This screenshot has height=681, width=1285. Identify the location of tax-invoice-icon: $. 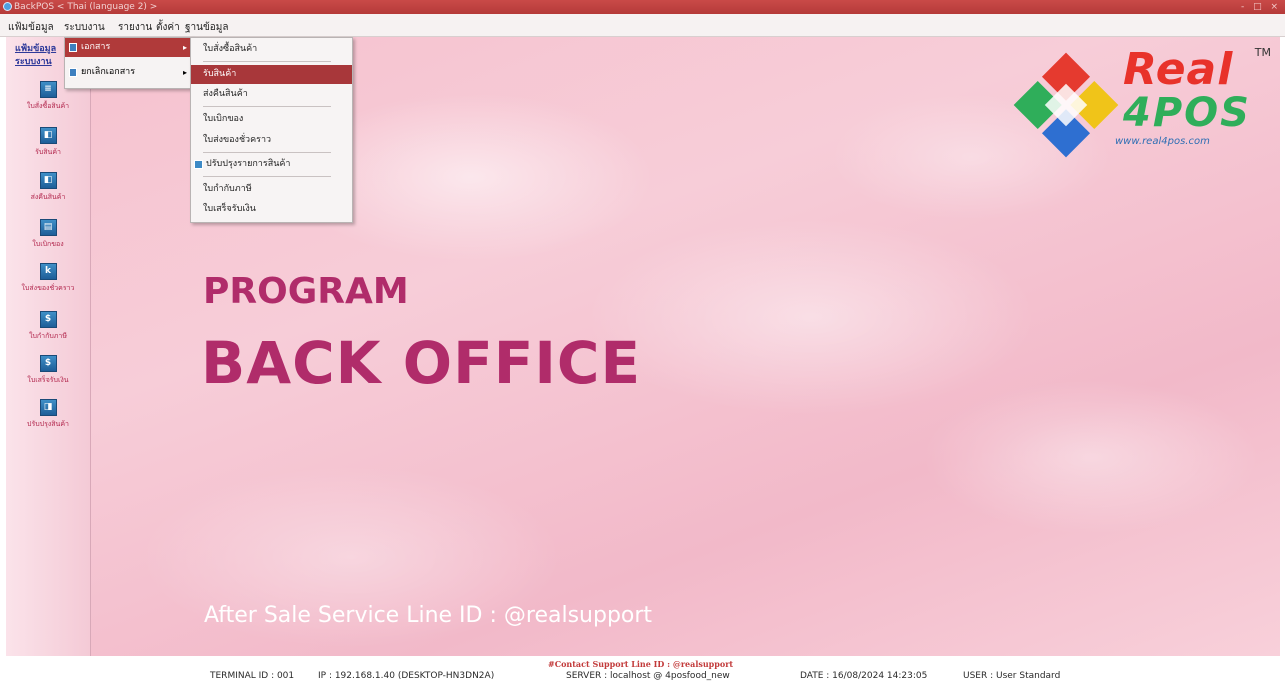
(48, 319).